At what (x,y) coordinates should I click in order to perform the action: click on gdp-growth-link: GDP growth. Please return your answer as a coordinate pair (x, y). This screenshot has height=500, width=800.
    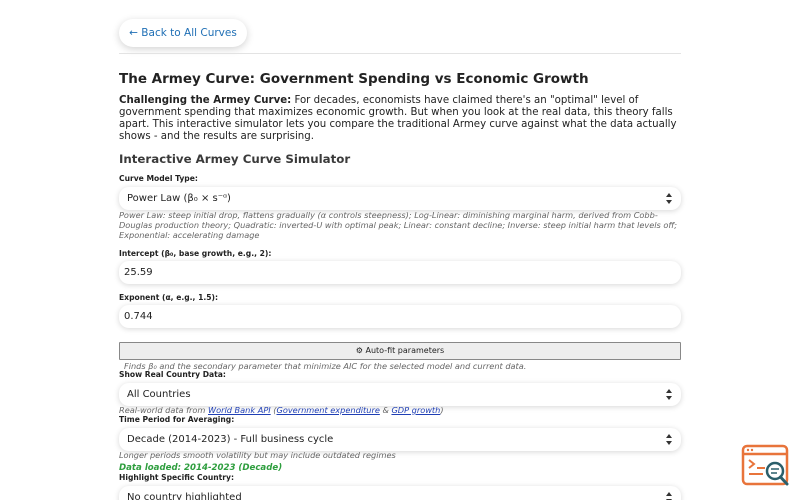
    Looking at the image, I should click on (415, 410).